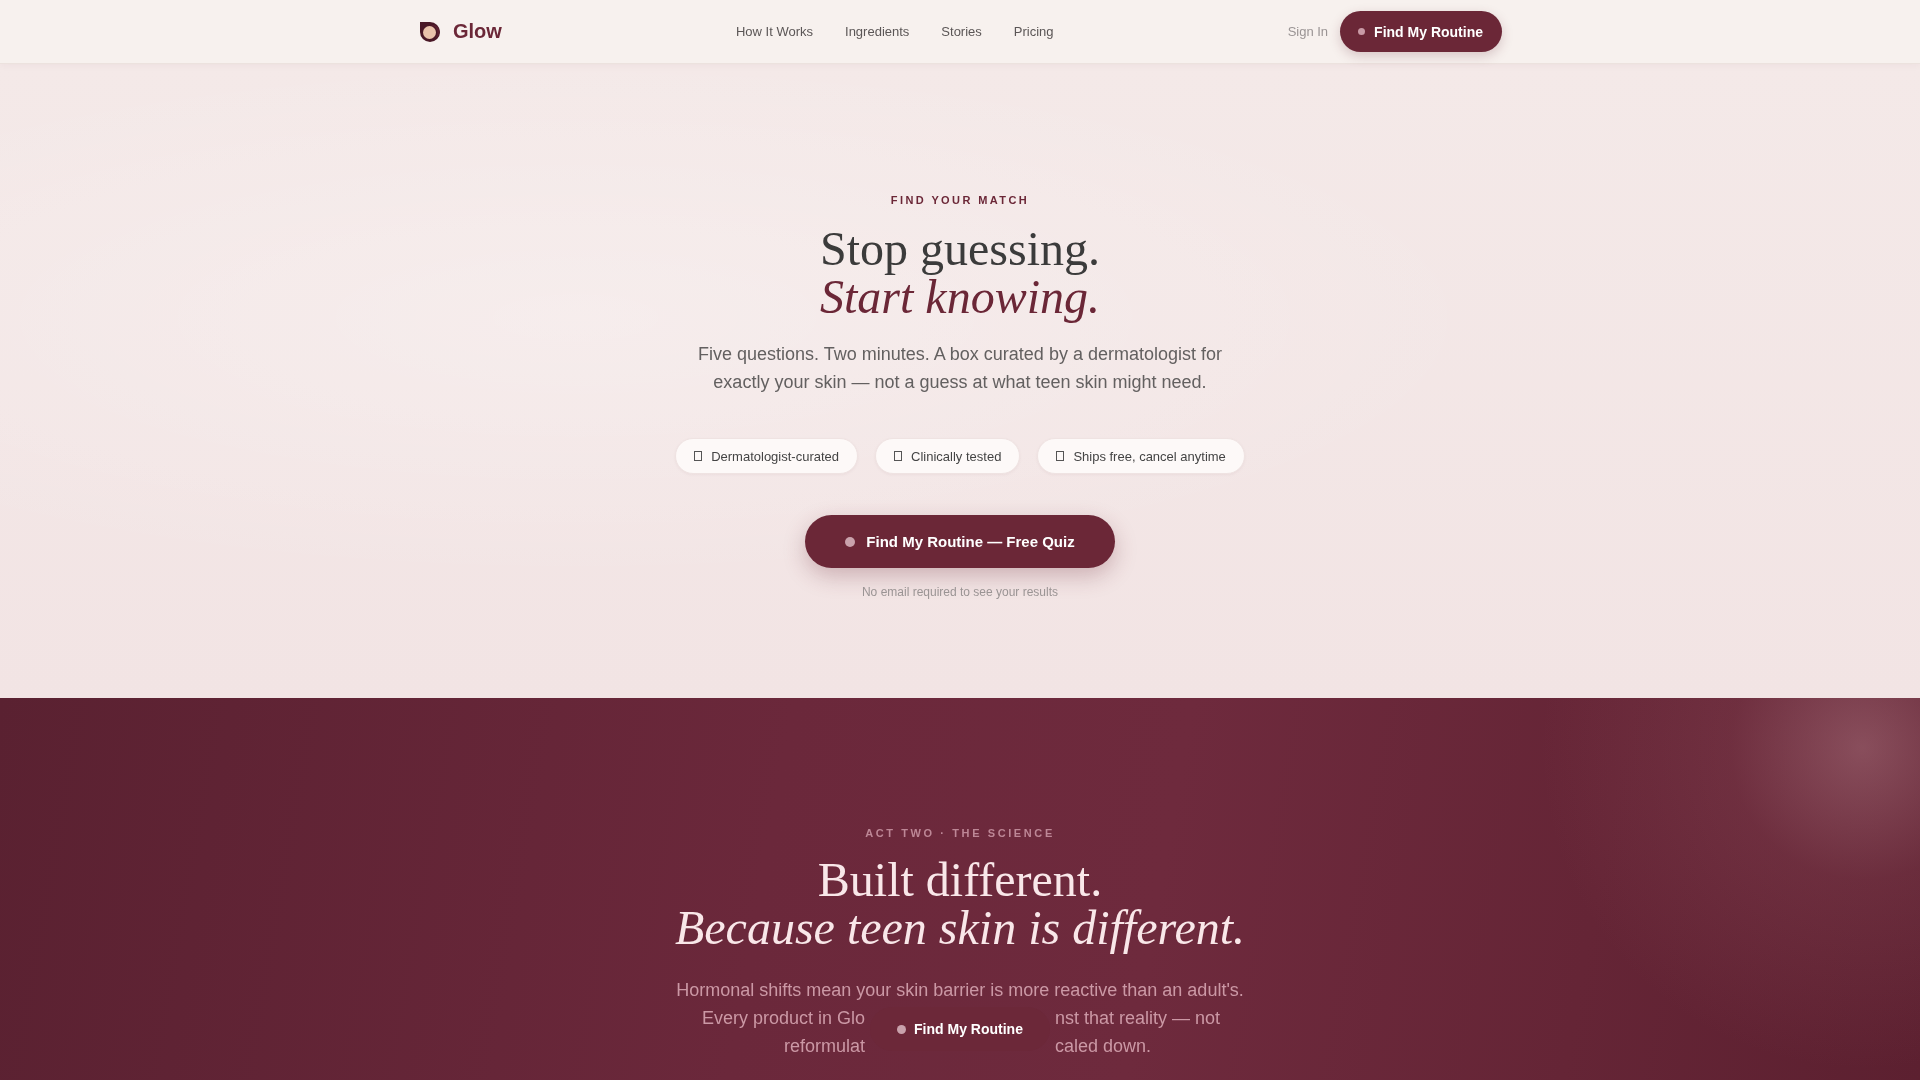  I want to click on badge-label: Dermatologist-curated, so click(775, 456).